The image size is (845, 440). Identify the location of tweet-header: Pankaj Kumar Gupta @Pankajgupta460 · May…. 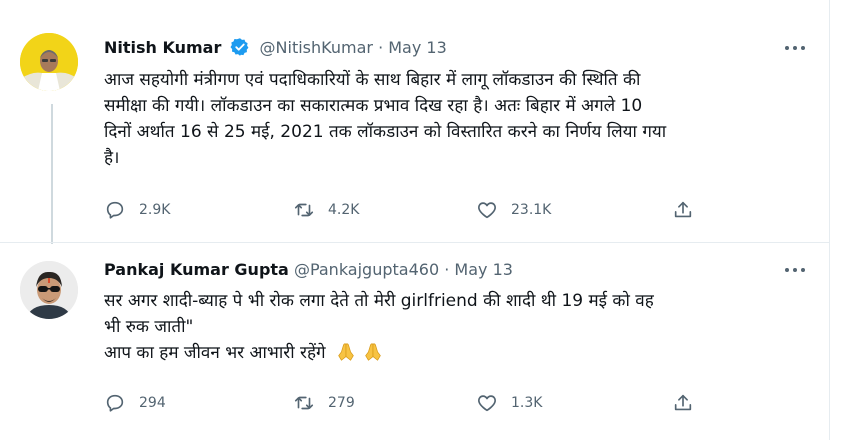
(404, 270).